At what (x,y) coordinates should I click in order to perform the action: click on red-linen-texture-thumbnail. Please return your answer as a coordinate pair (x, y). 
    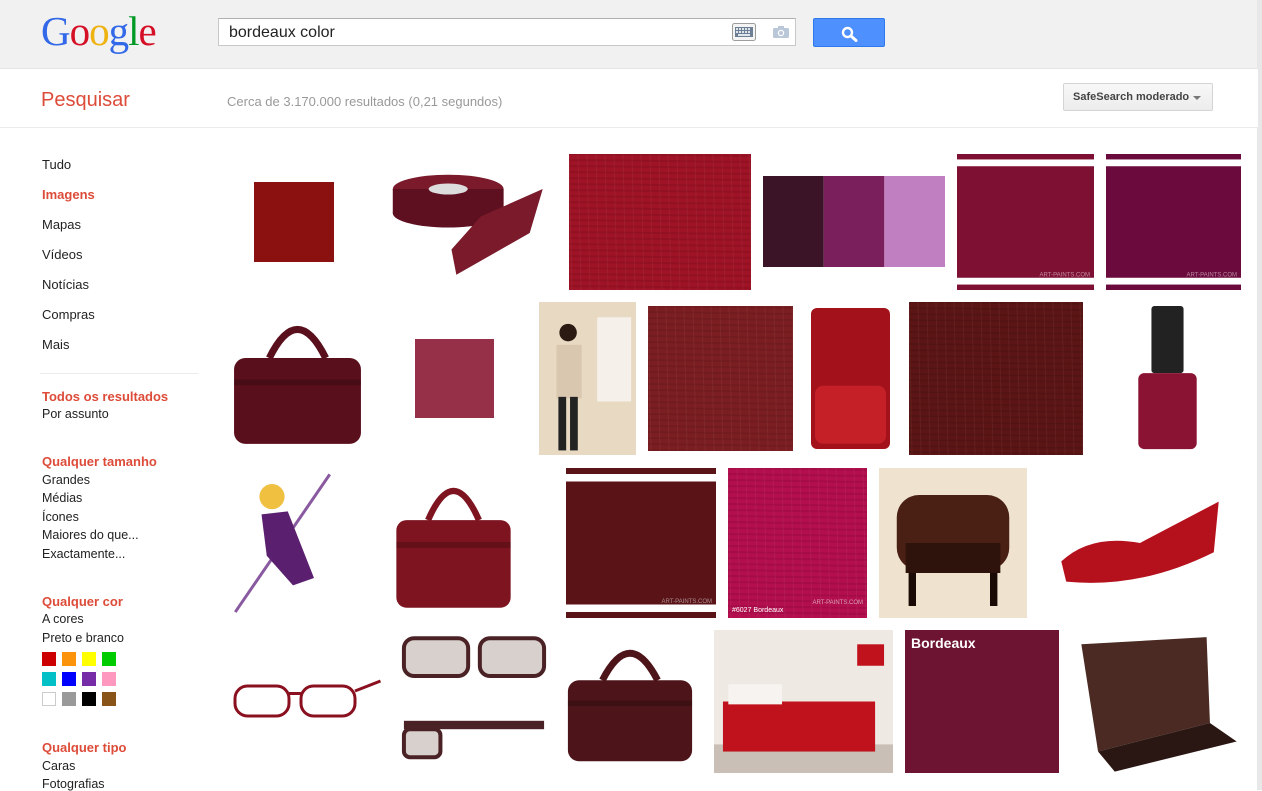
    Looking at the image, I should click on (660, 222).